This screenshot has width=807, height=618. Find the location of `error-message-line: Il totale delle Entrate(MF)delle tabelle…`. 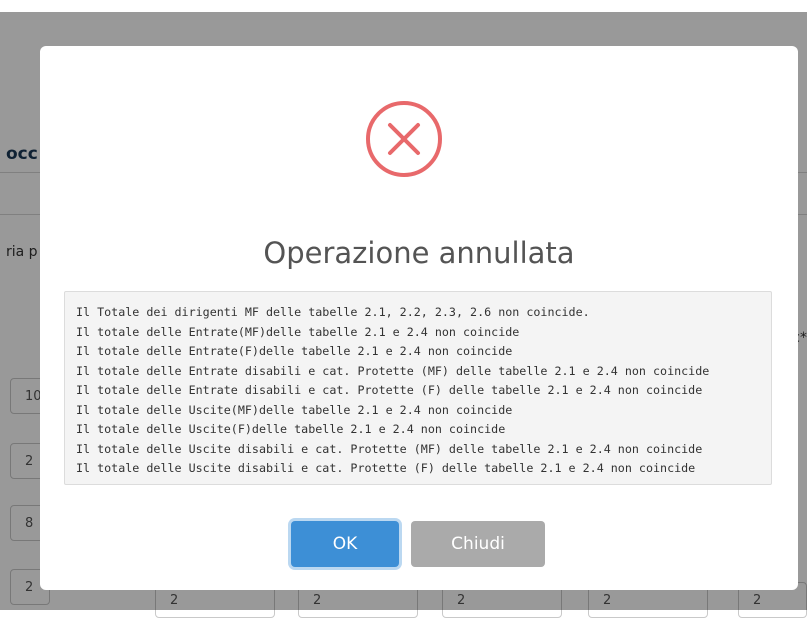

error-message-line: Il totale delle Entrate(MF)delle tabelle… is located at coordinates (298, 331).